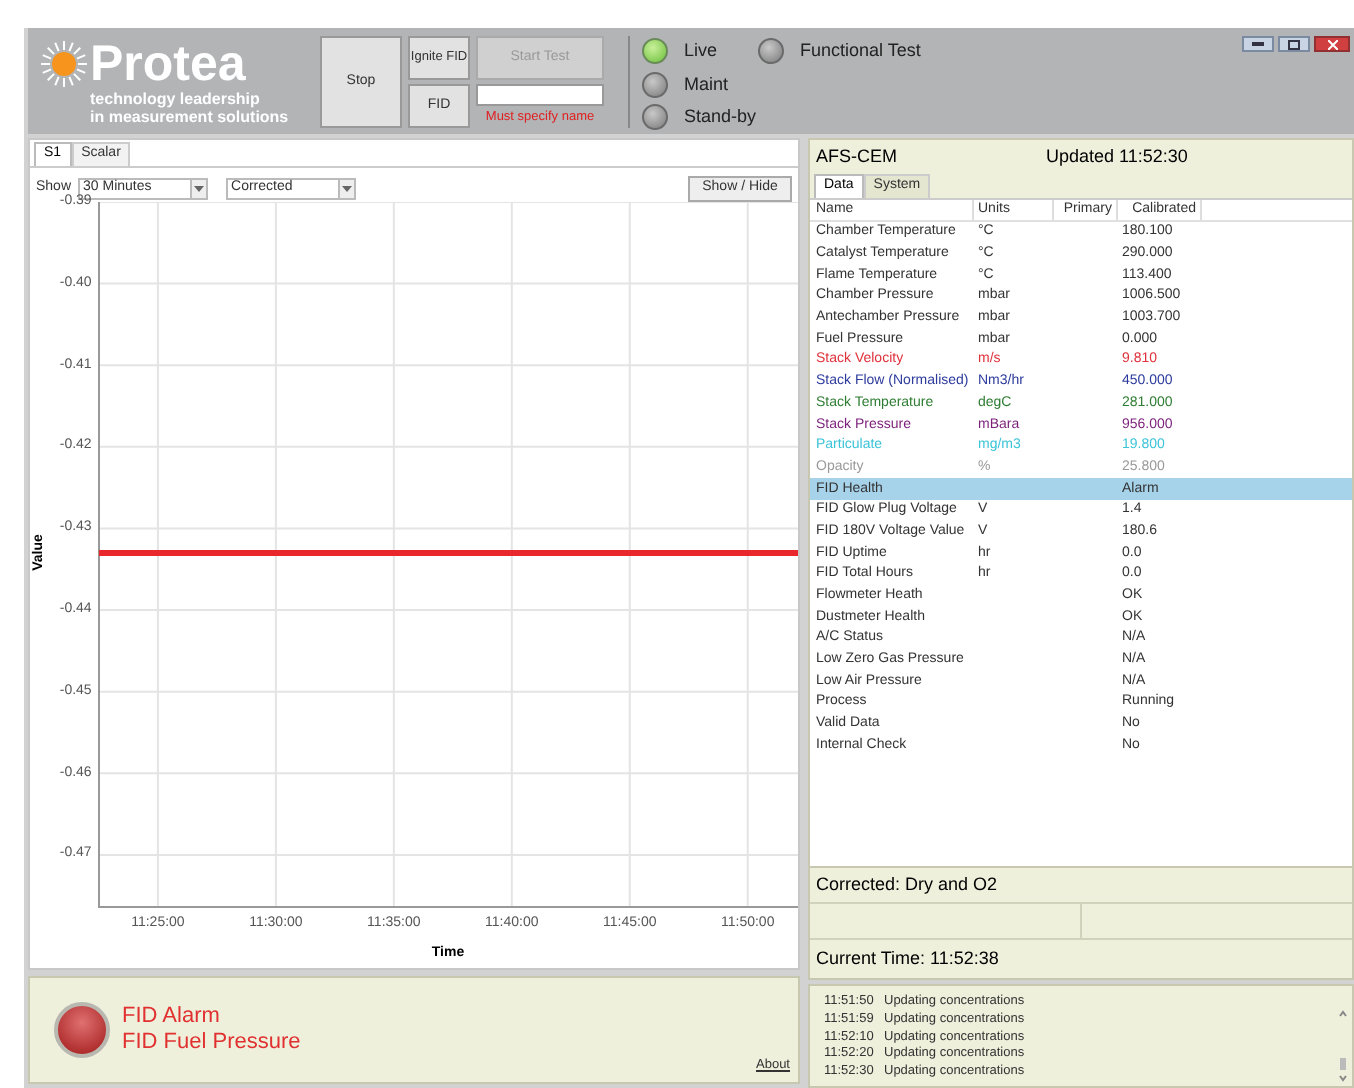  I want to click on panel-title: AFS-CEM, so click(857, 156).